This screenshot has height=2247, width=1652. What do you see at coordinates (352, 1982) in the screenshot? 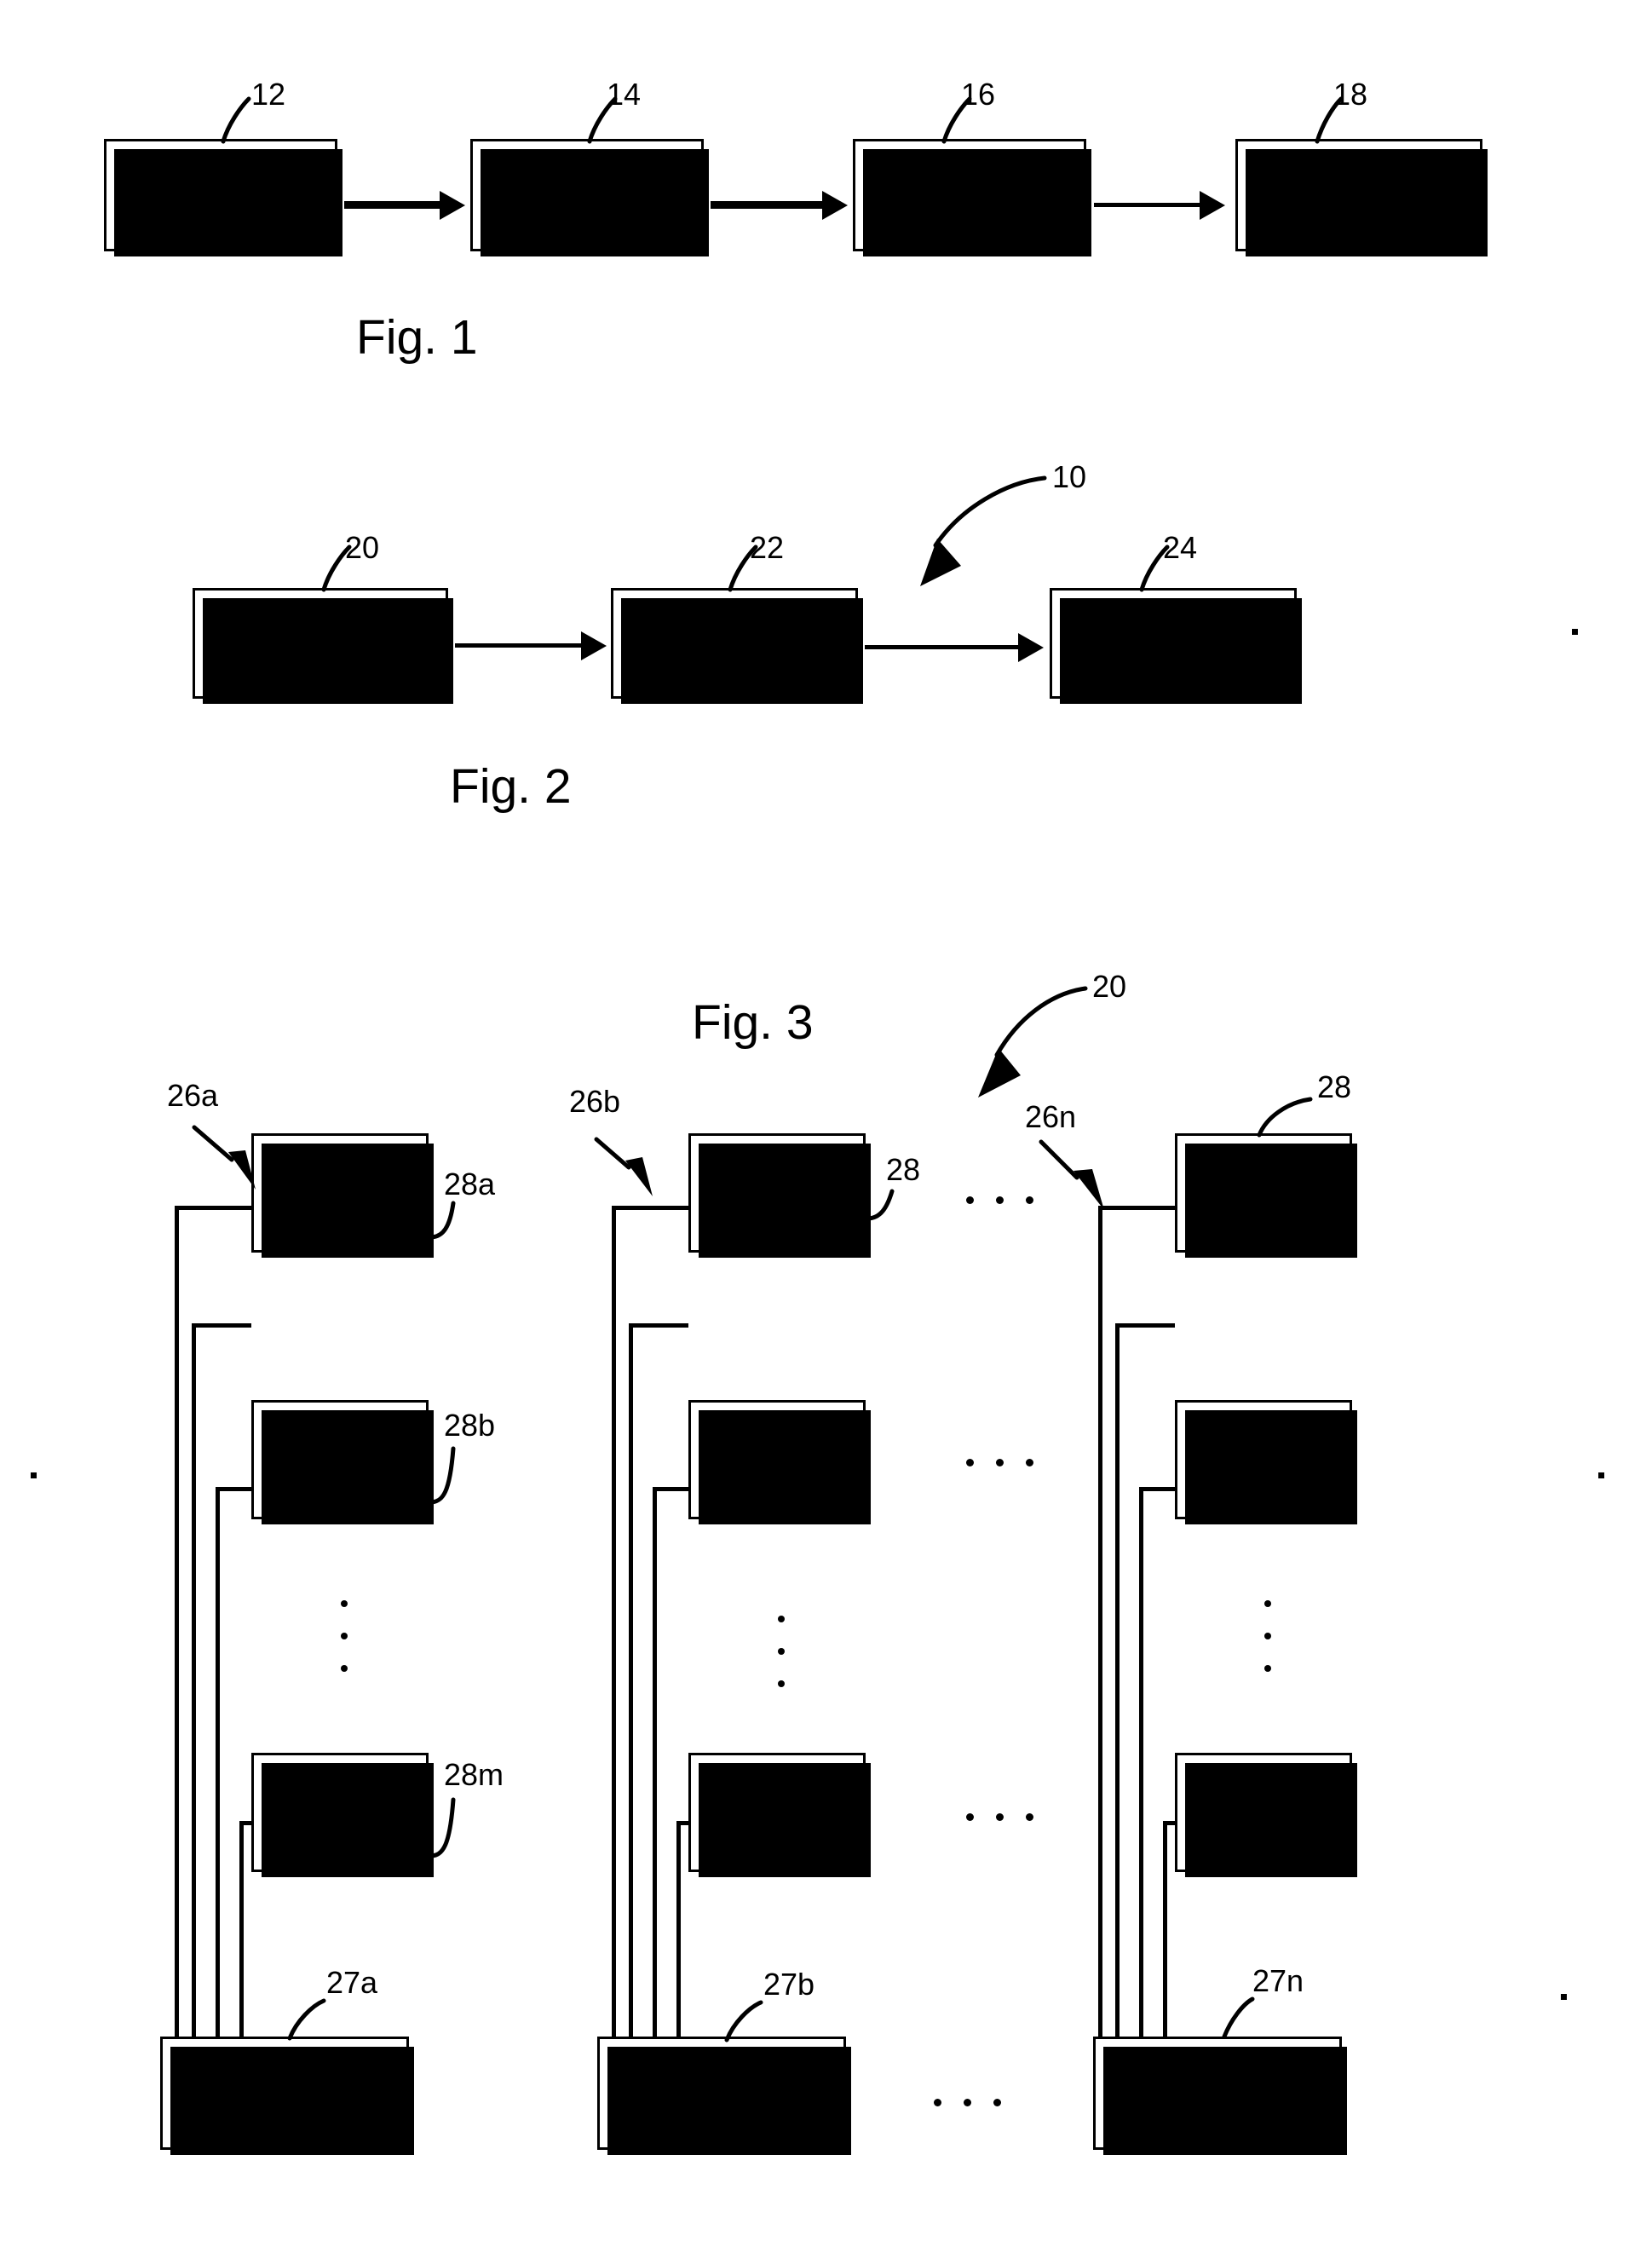
I see `fig3-ref-27a: 27a` at bounding box center [352, 1982].